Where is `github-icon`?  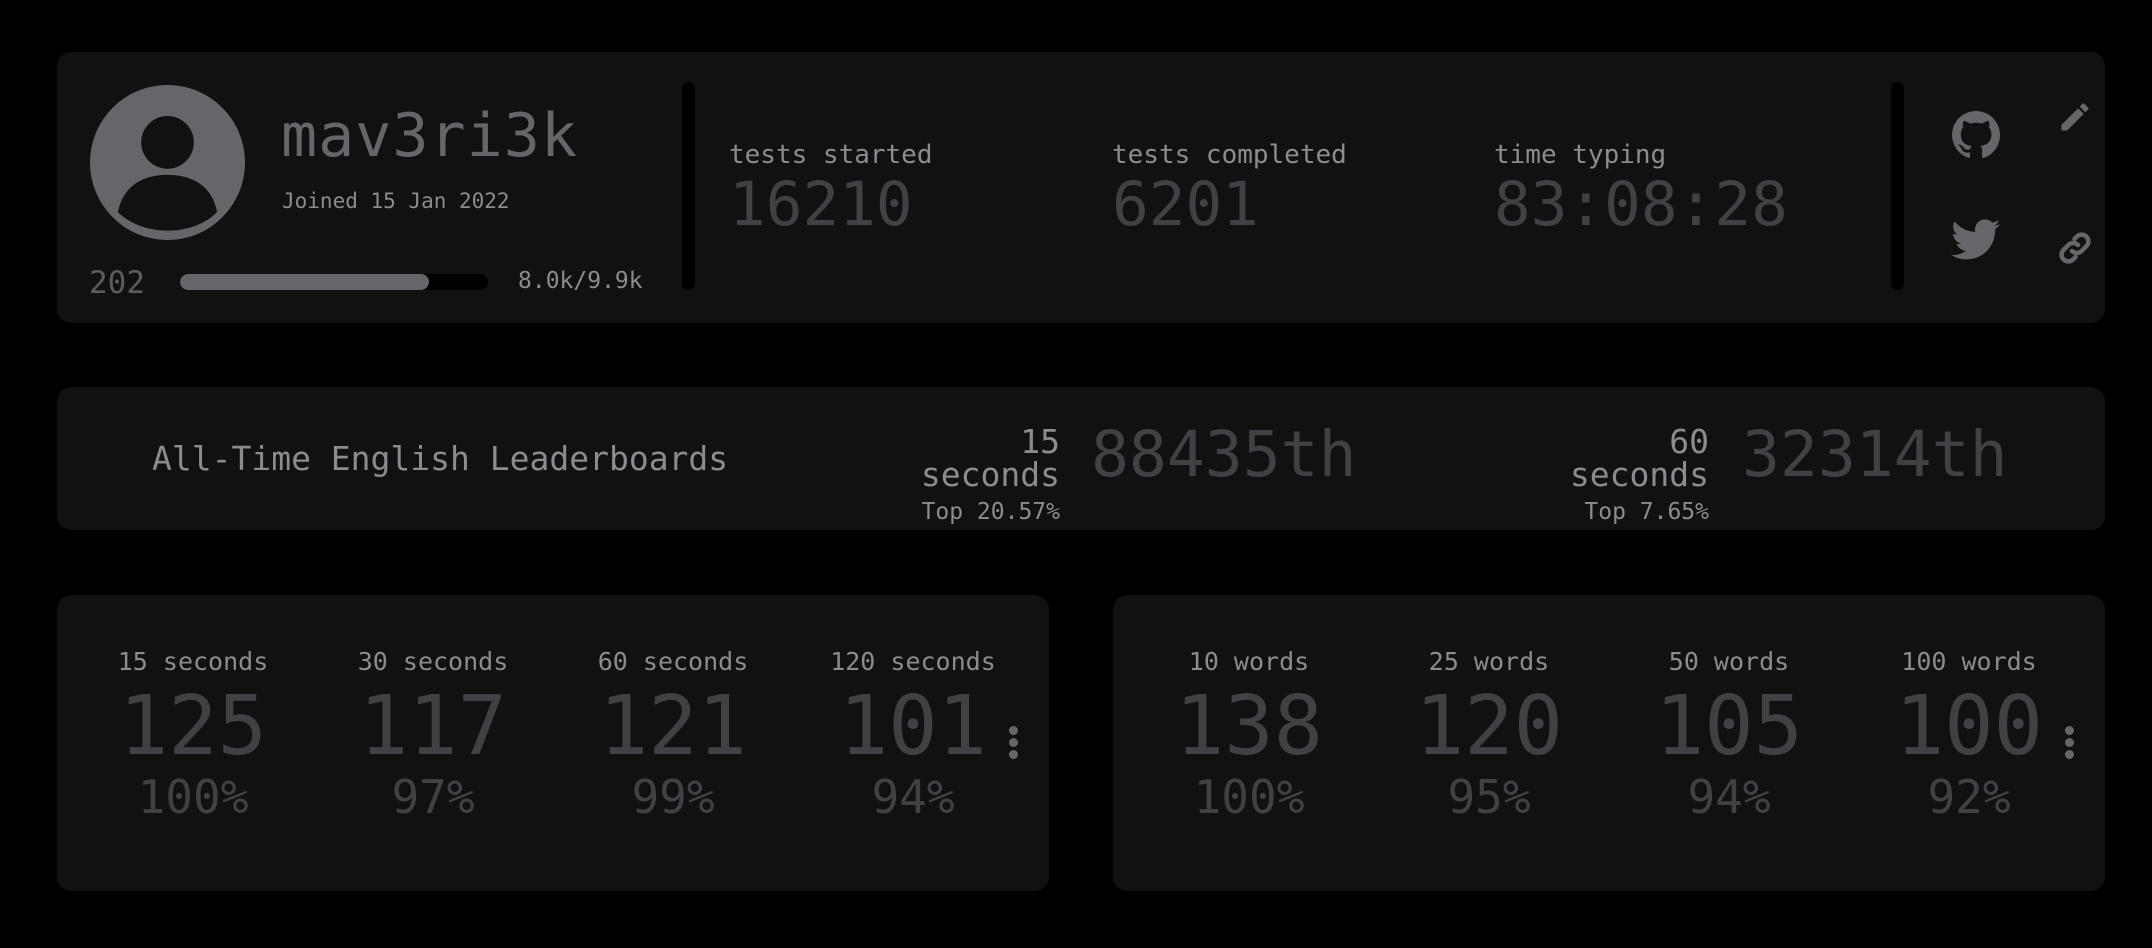 github-icon is located at coordinates (1976, 135).